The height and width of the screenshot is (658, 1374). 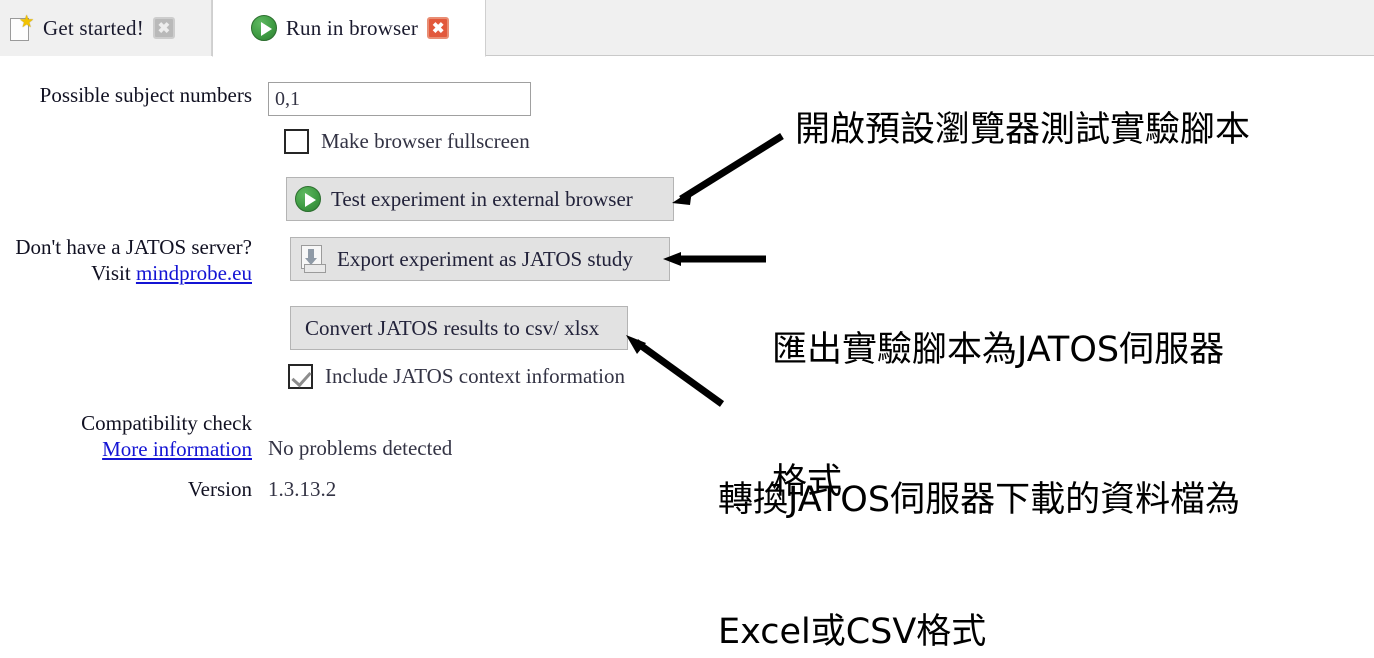 What do you see at coordinates (728, 169) in the screenshot?
I see `arrow-test-browser` at bounding box center [728, 169].